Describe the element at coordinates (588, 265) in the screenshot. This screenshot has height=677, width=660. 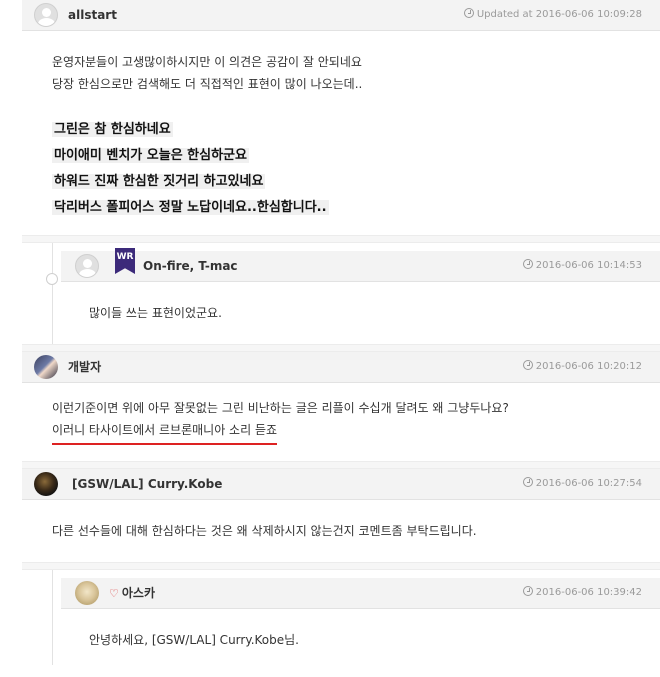
I see `timestamp-text: 2016-06-06 10:14:53` at that location.